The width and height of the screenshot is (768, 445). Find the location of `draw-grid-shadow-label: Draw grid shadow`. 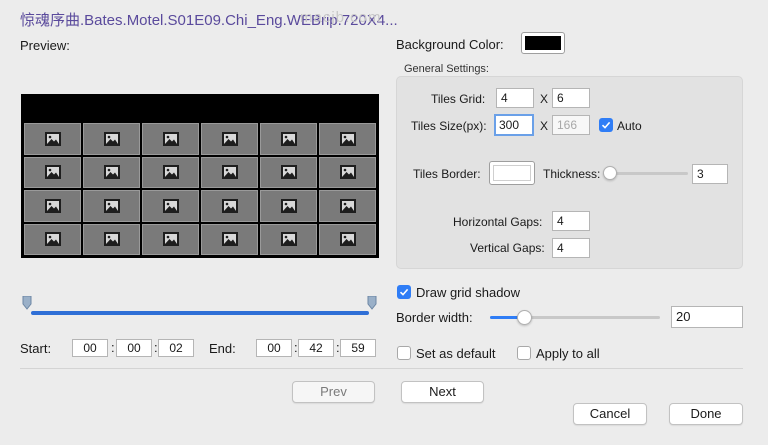

draw-grid-shadow-label: Draw grid shadow is located at coordinates (468, 292).